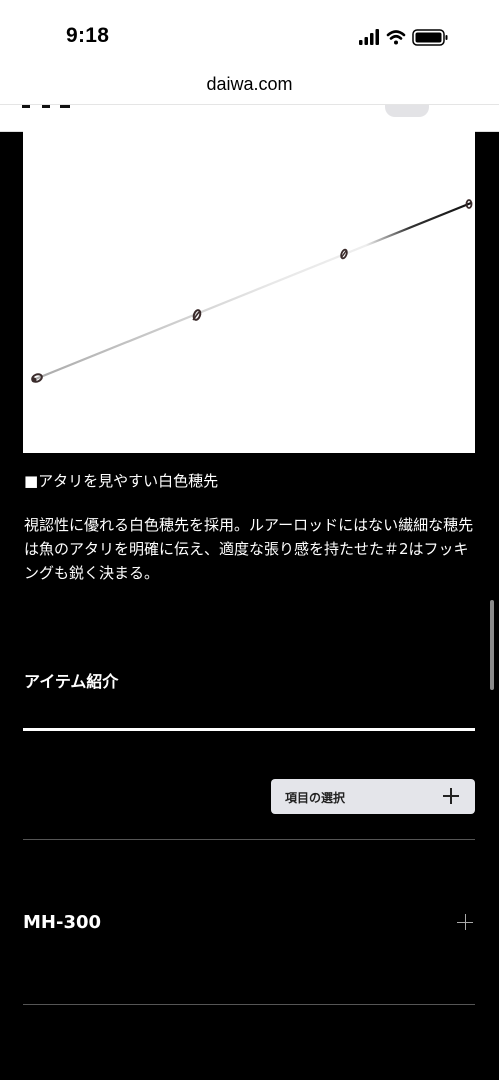 The image size is (499, 1080). I want to click on item-select-button: 項目の選択, so click(373, 796).